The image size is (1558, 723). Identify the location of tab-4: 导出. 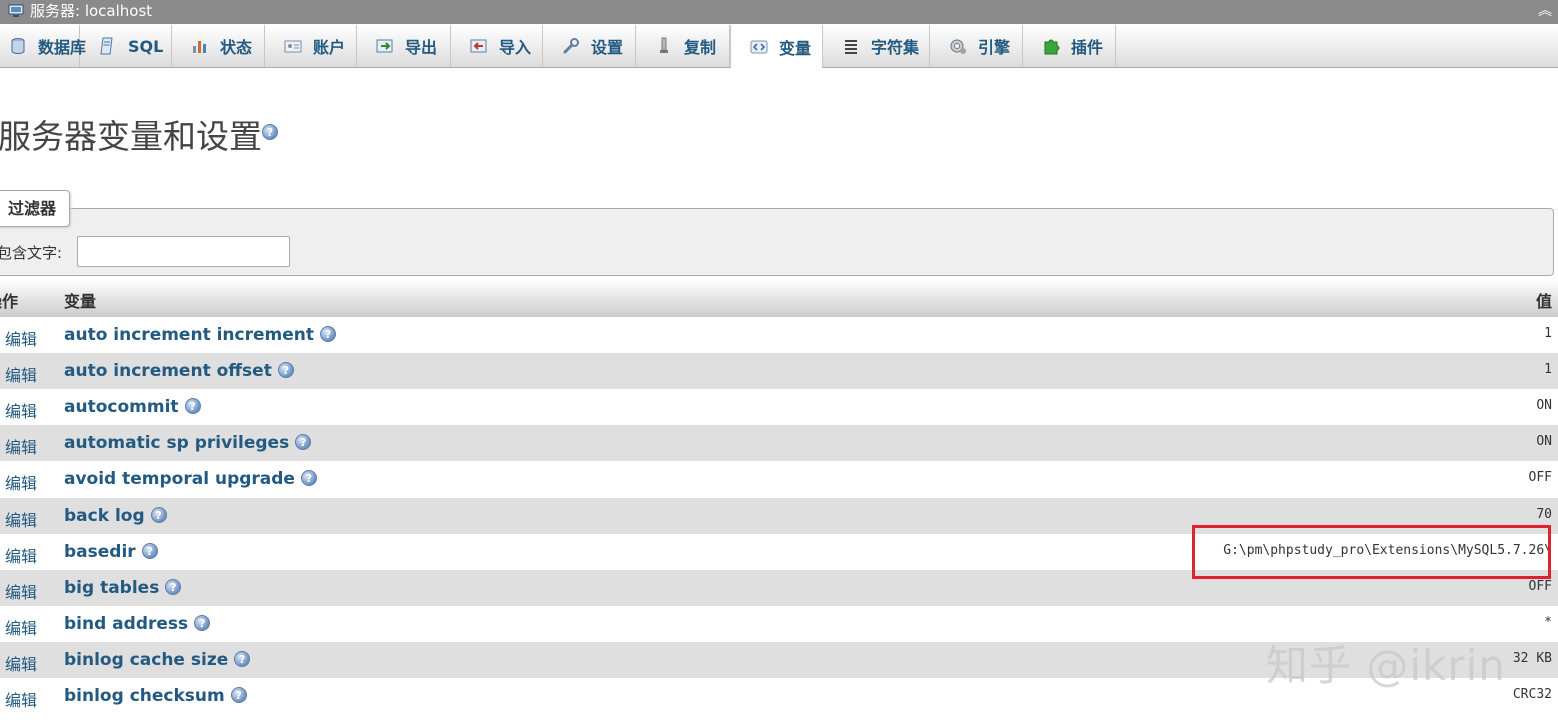
(404, 46).